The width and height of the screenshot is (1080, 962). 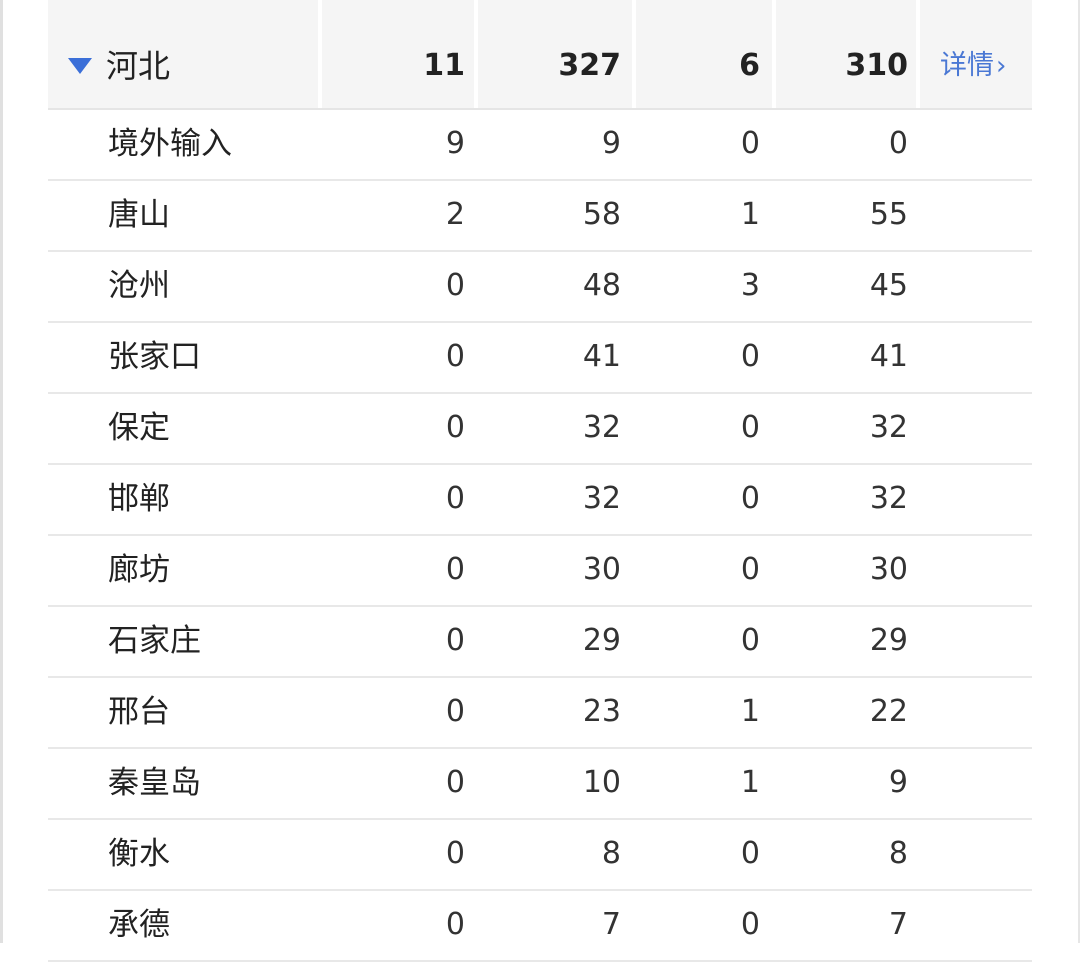 I want to click on table-row: 邢台 0 23 1 22, so click(x=540, y=713).